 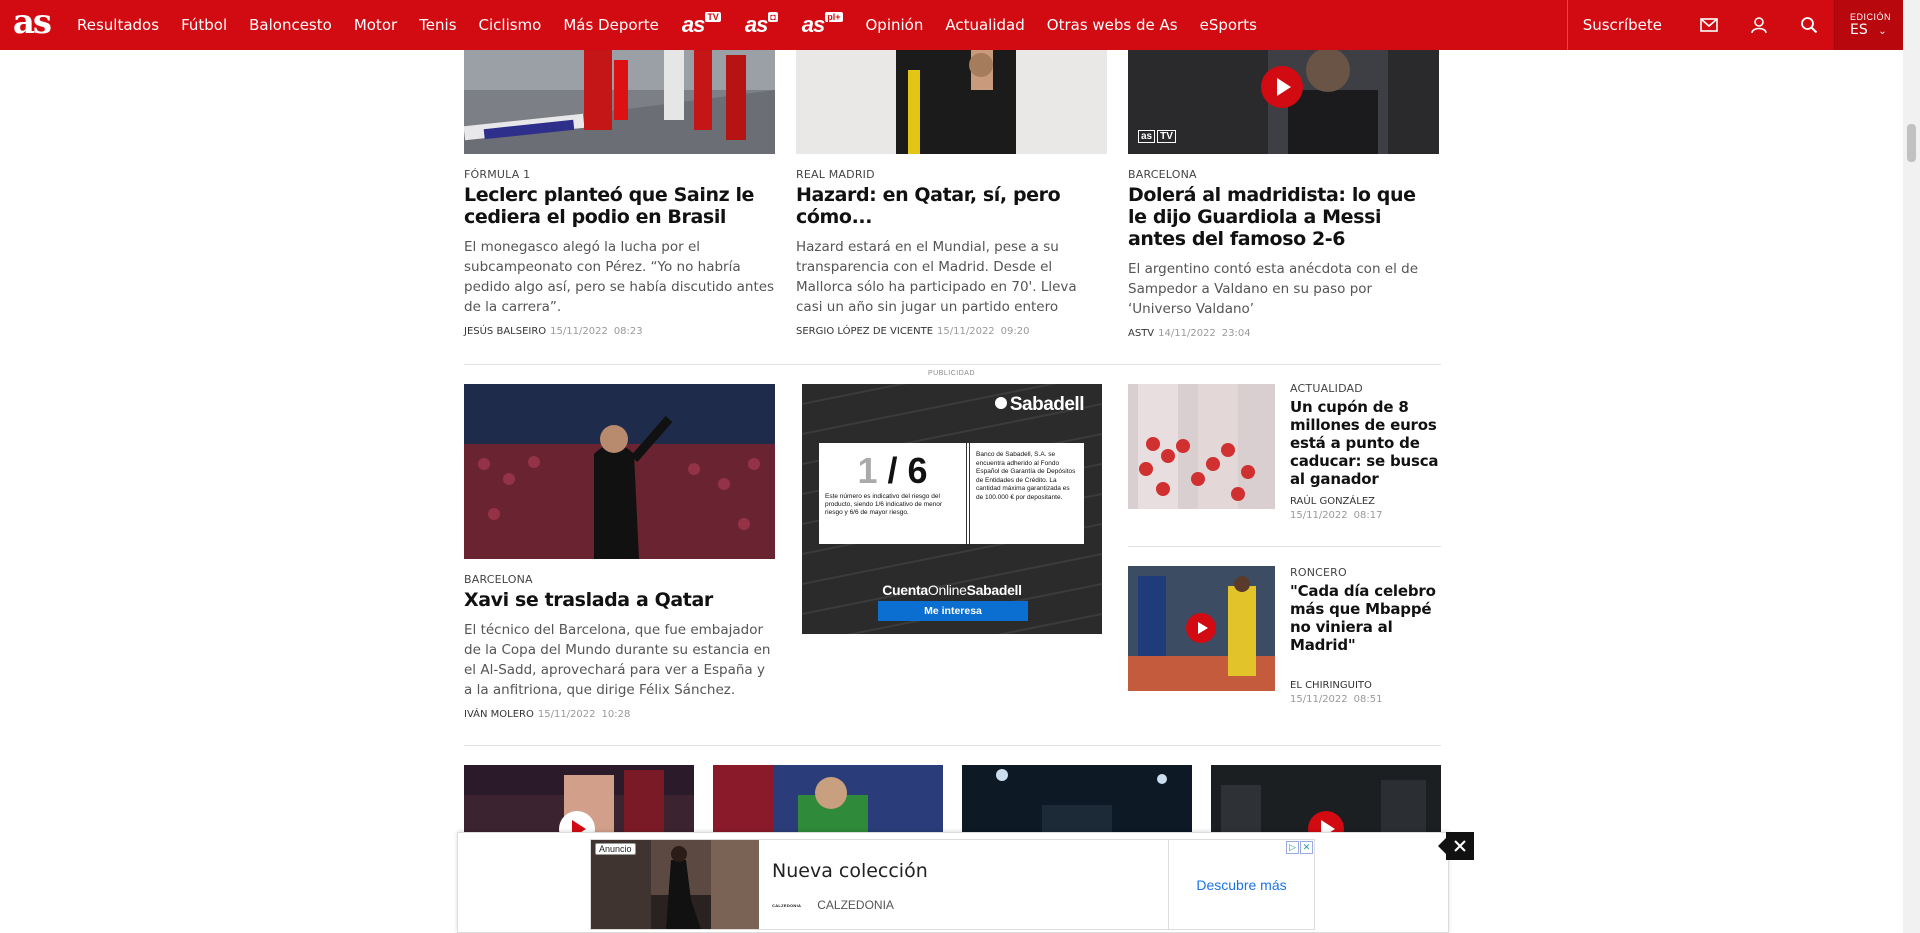 What do you see at coordinates (619, 600) in the screenshot?
I see `article-headline: Xavi se traslada a Qatar` at bounding box center [619, 600].